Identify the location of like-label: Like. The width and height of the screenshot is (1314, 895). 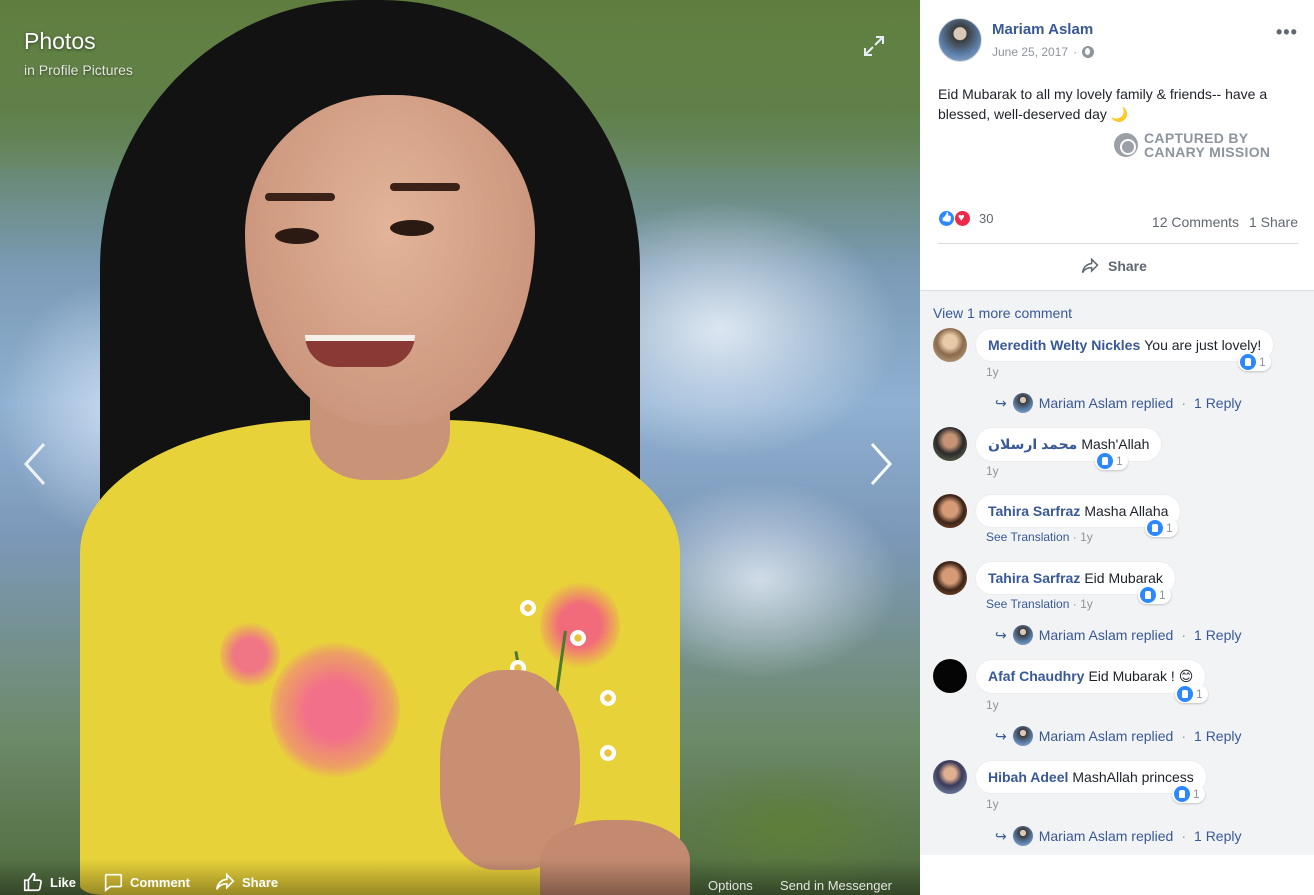
(63, 882).